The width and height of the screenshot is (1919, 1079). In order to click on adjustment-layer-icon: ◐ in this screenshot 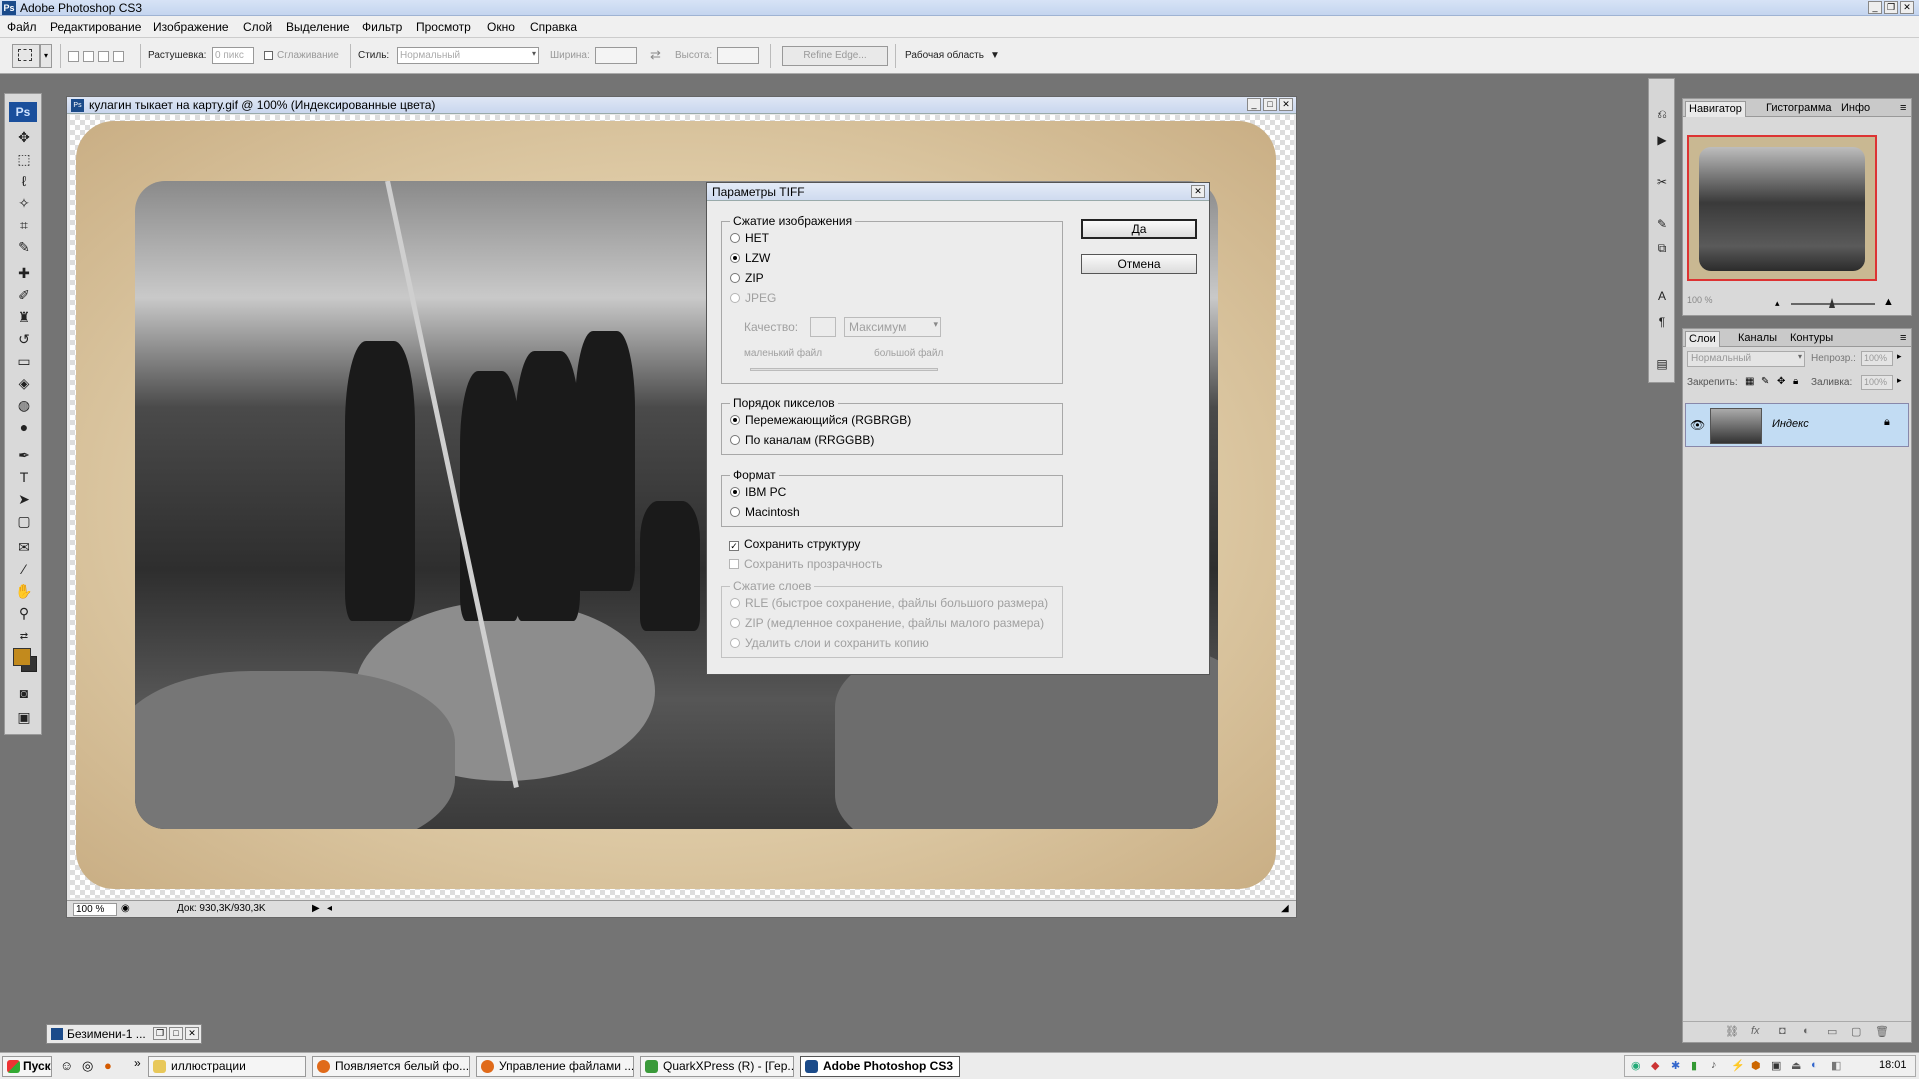, I will do `click(1806, 1031)`.